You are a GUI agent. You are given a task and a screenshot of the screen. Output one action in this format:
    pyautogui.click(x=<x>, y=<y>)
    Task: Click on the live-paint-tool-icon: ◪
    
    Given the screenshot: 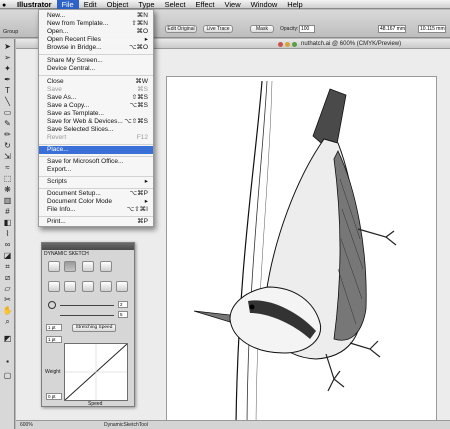 What is the action you would take?
    pyautogui.click(x=7, y=256)
    